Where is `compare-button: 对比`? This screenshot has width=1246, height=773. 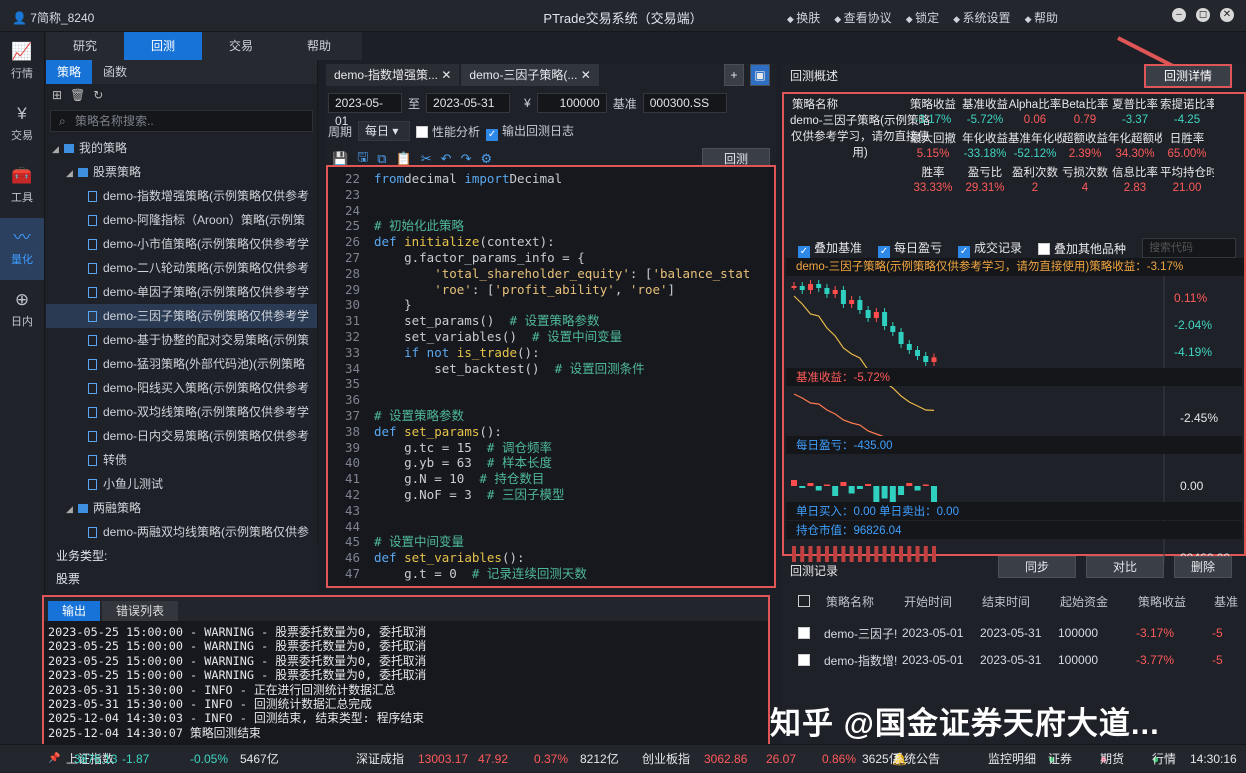
compare-button: 对比 is located at coordinates (1125, 567).